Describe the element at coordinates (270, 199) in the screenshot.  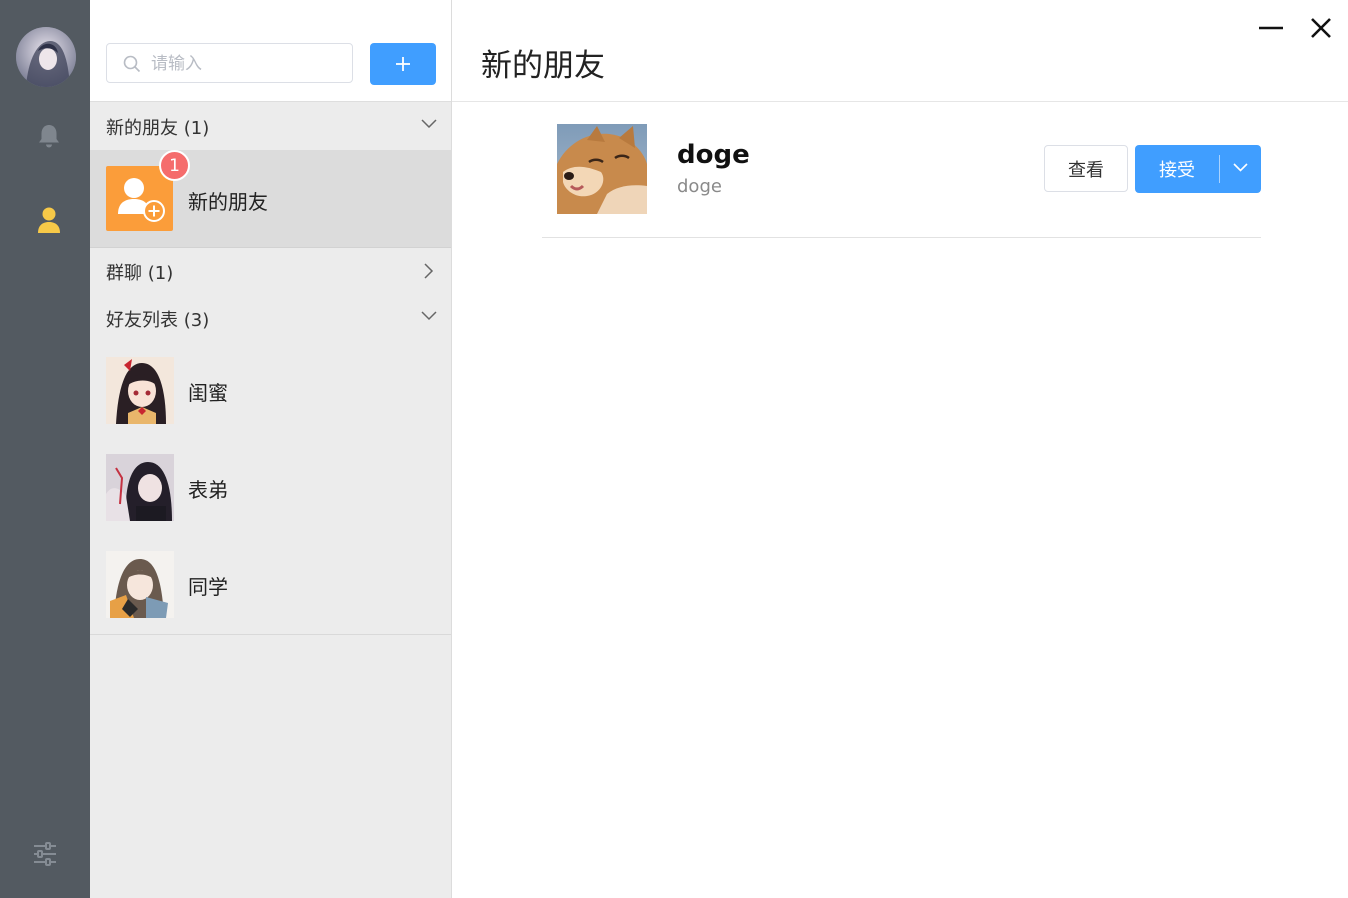
I see `list-item-new-friends: 新的朋友` at that location.